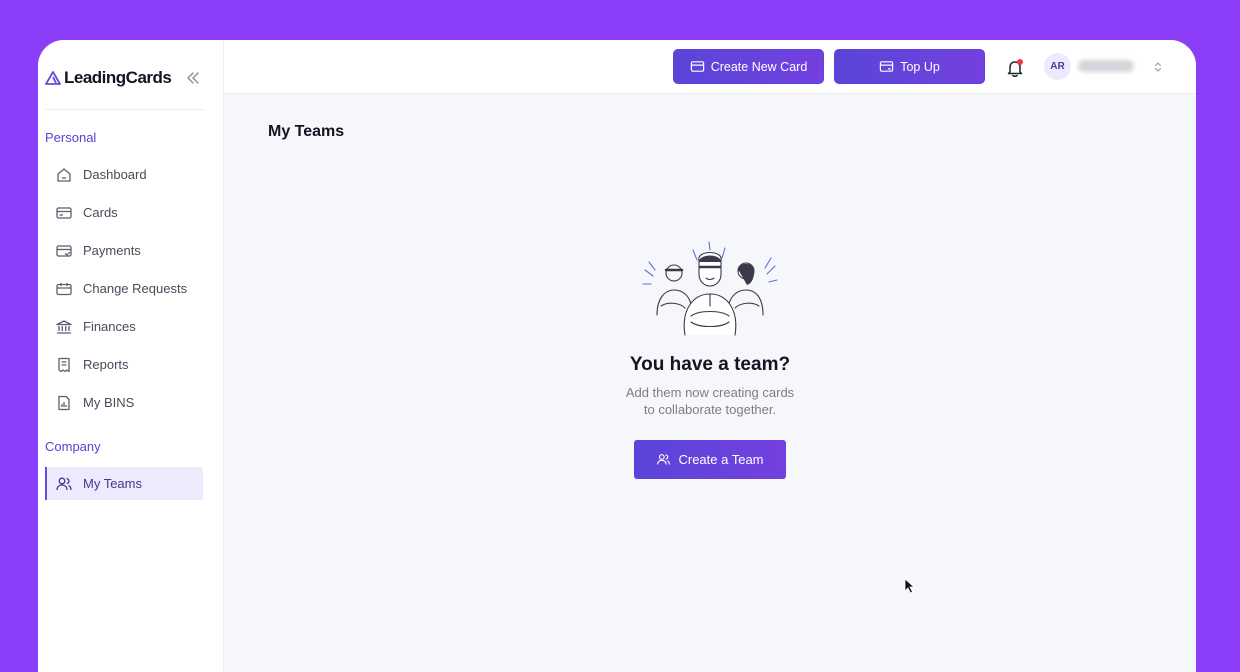  I want to click on create-new-card-button: Create New Card, so click(748, 66).